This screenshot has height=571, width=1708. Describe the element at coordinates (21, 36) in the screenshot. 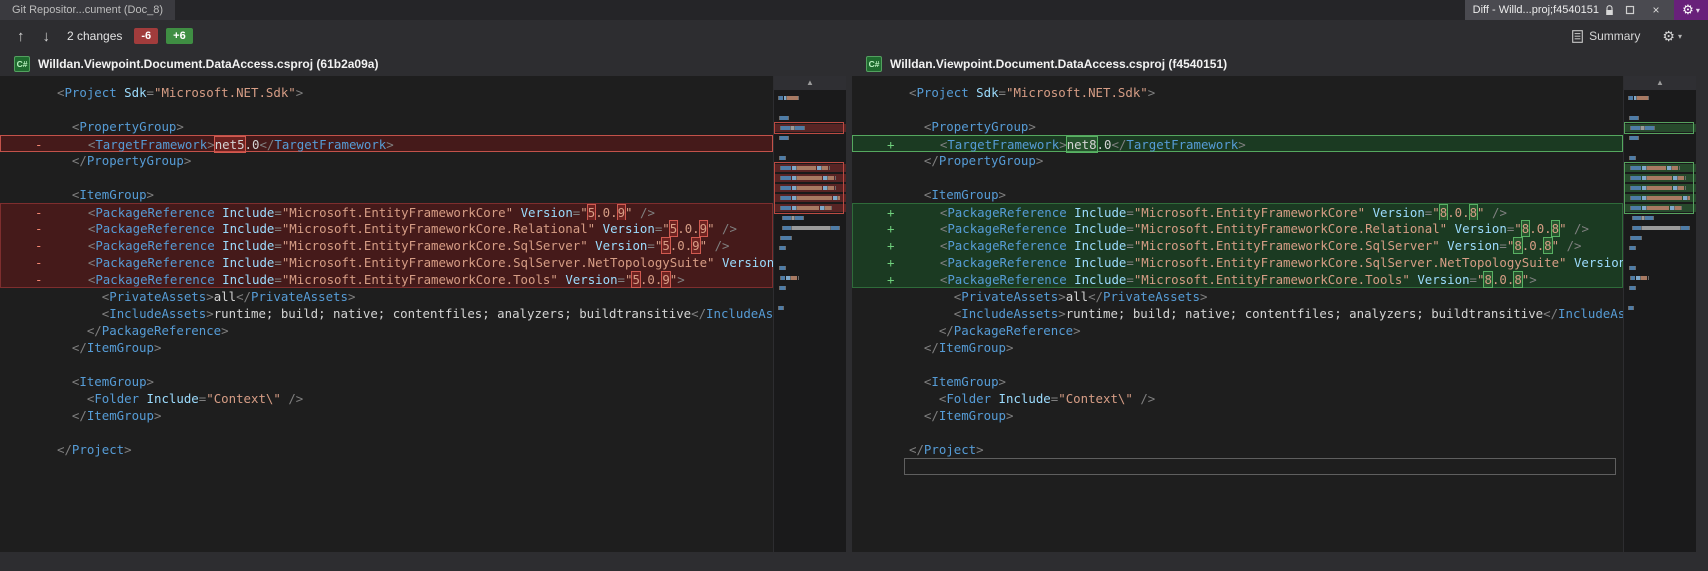

I see `previous-change-button: ↑` at that location.